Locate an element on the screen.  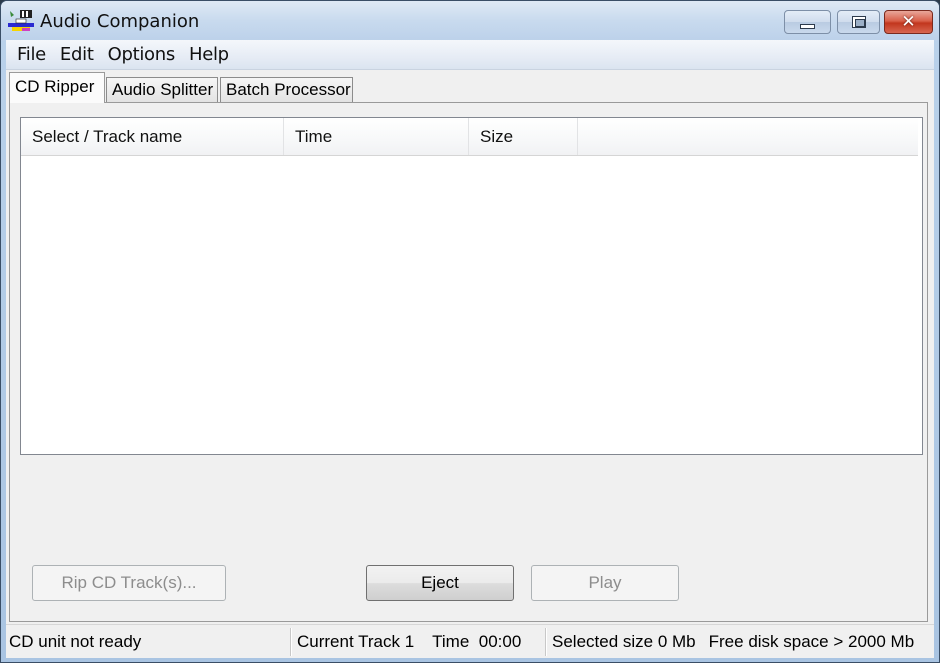
menu-help: Help is located at coordinates (209, 54).